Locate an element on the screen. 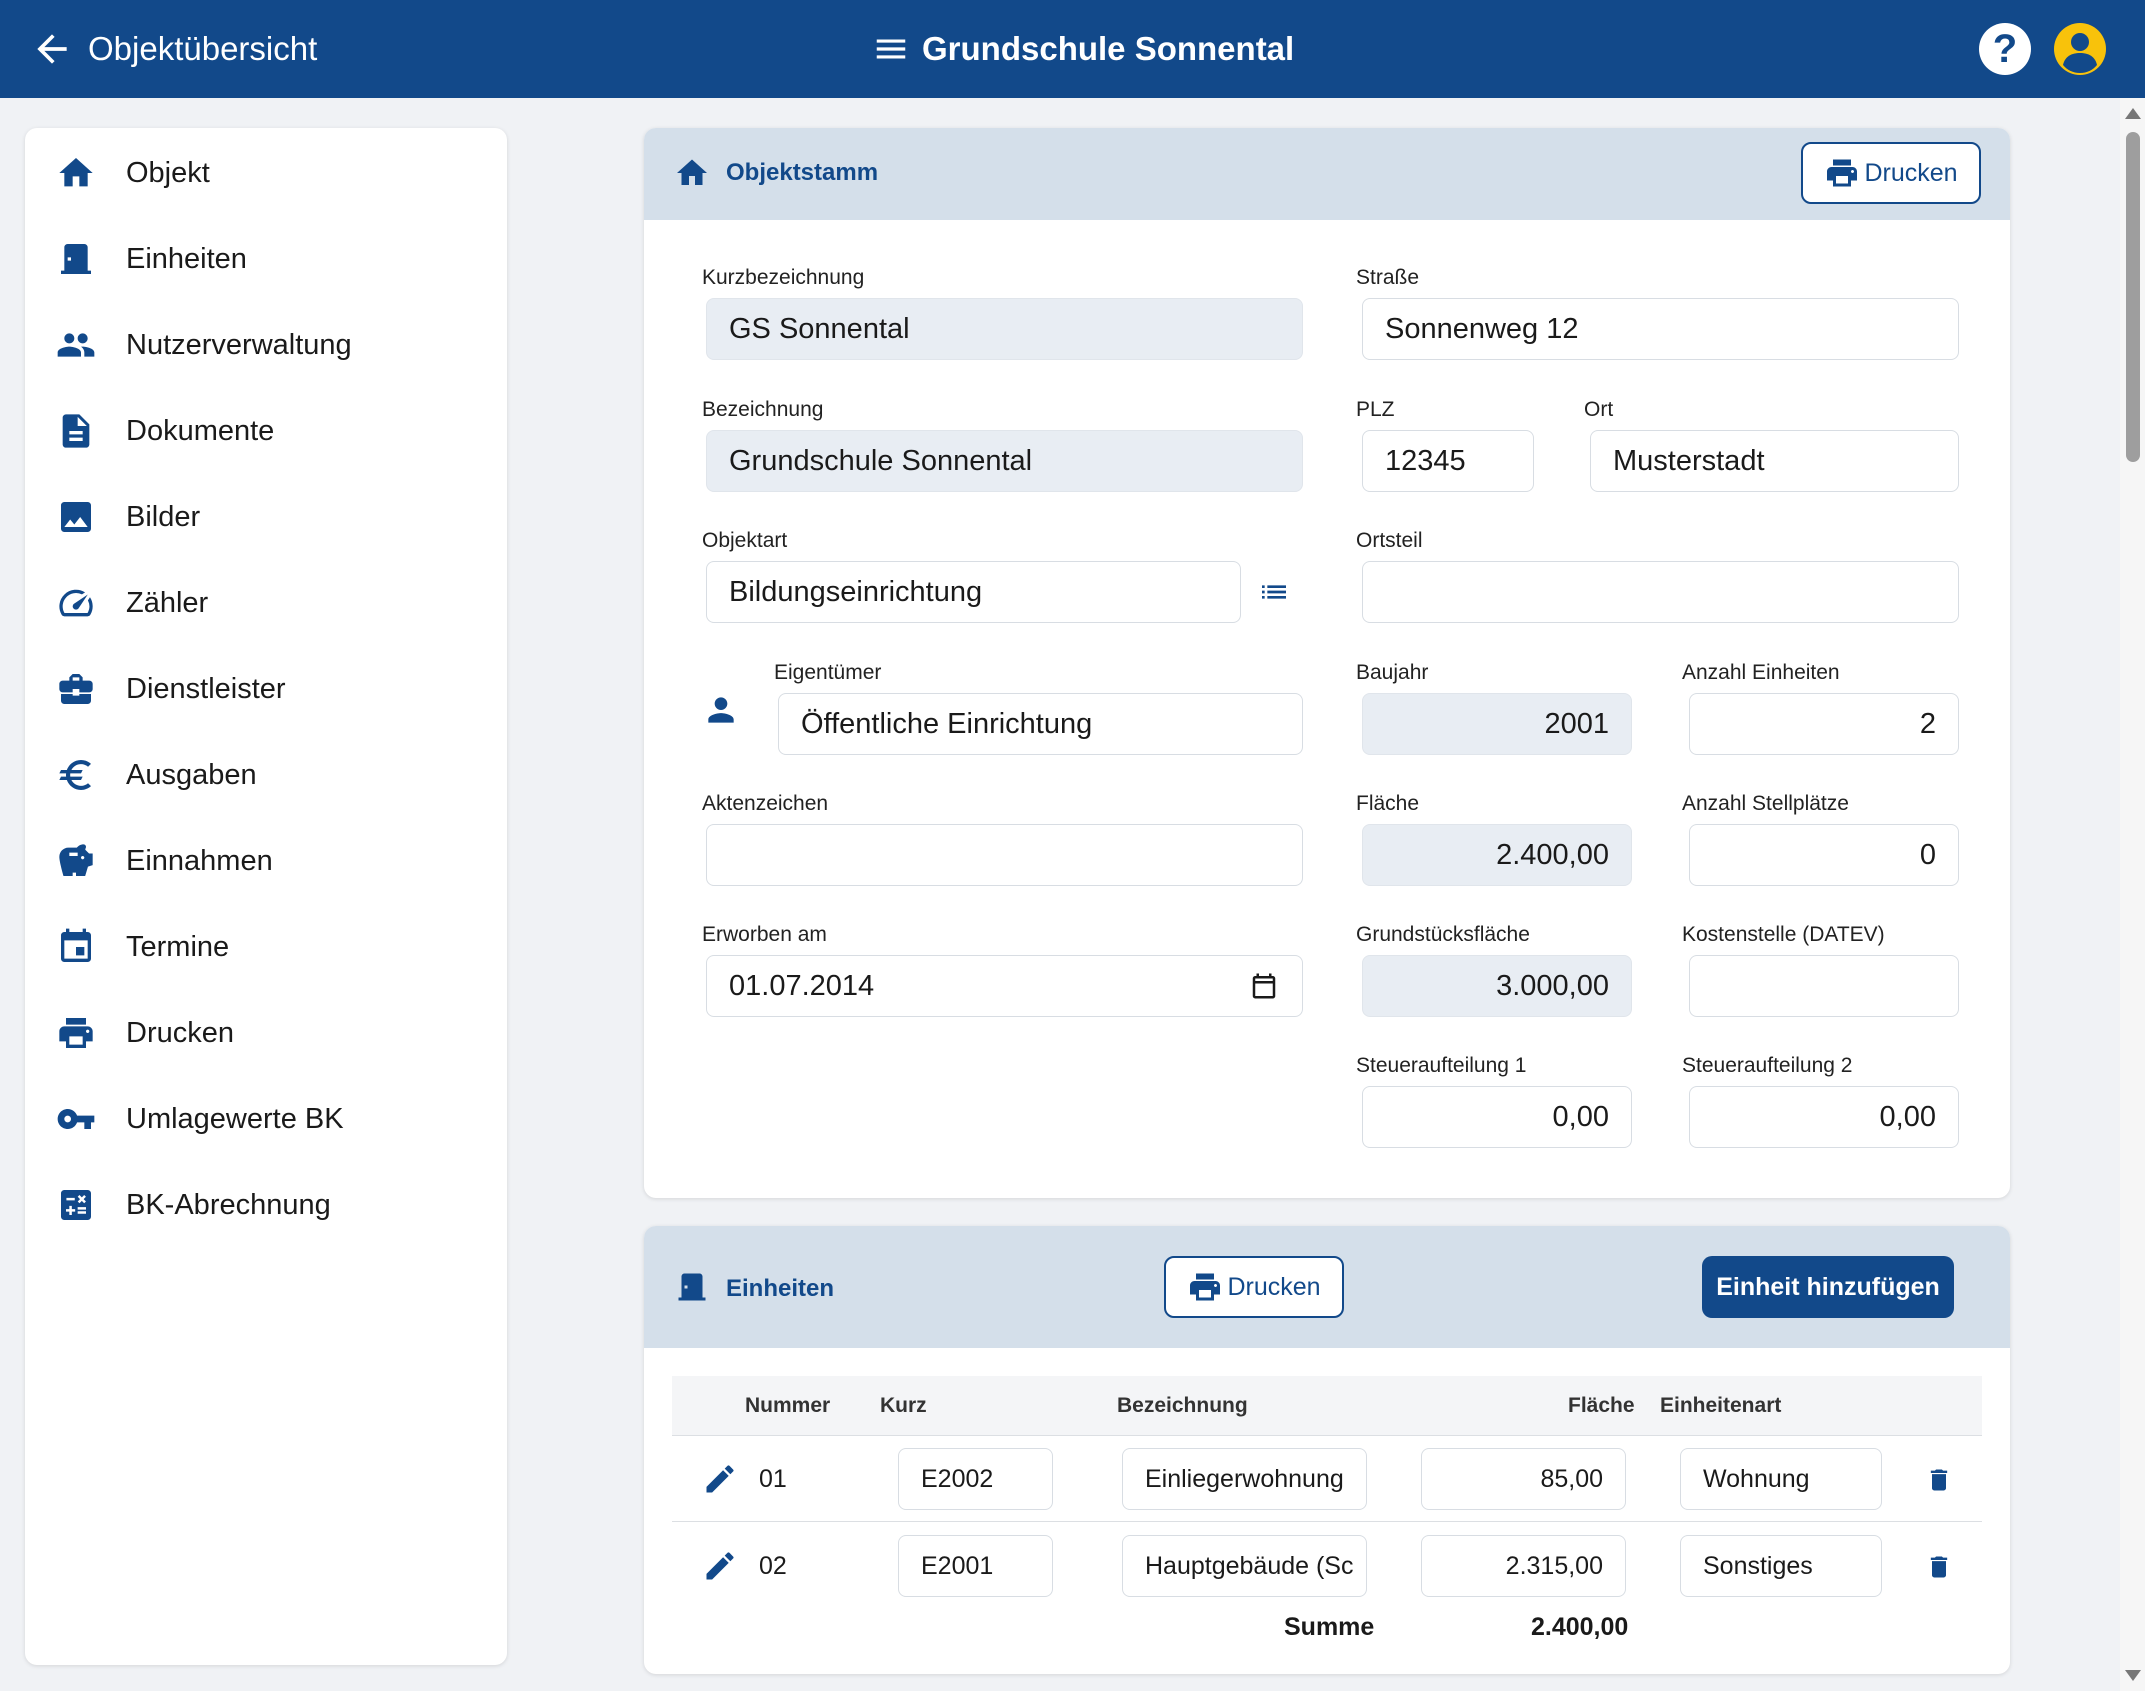  user-avatar-button is located at coordinates (2080, 49).